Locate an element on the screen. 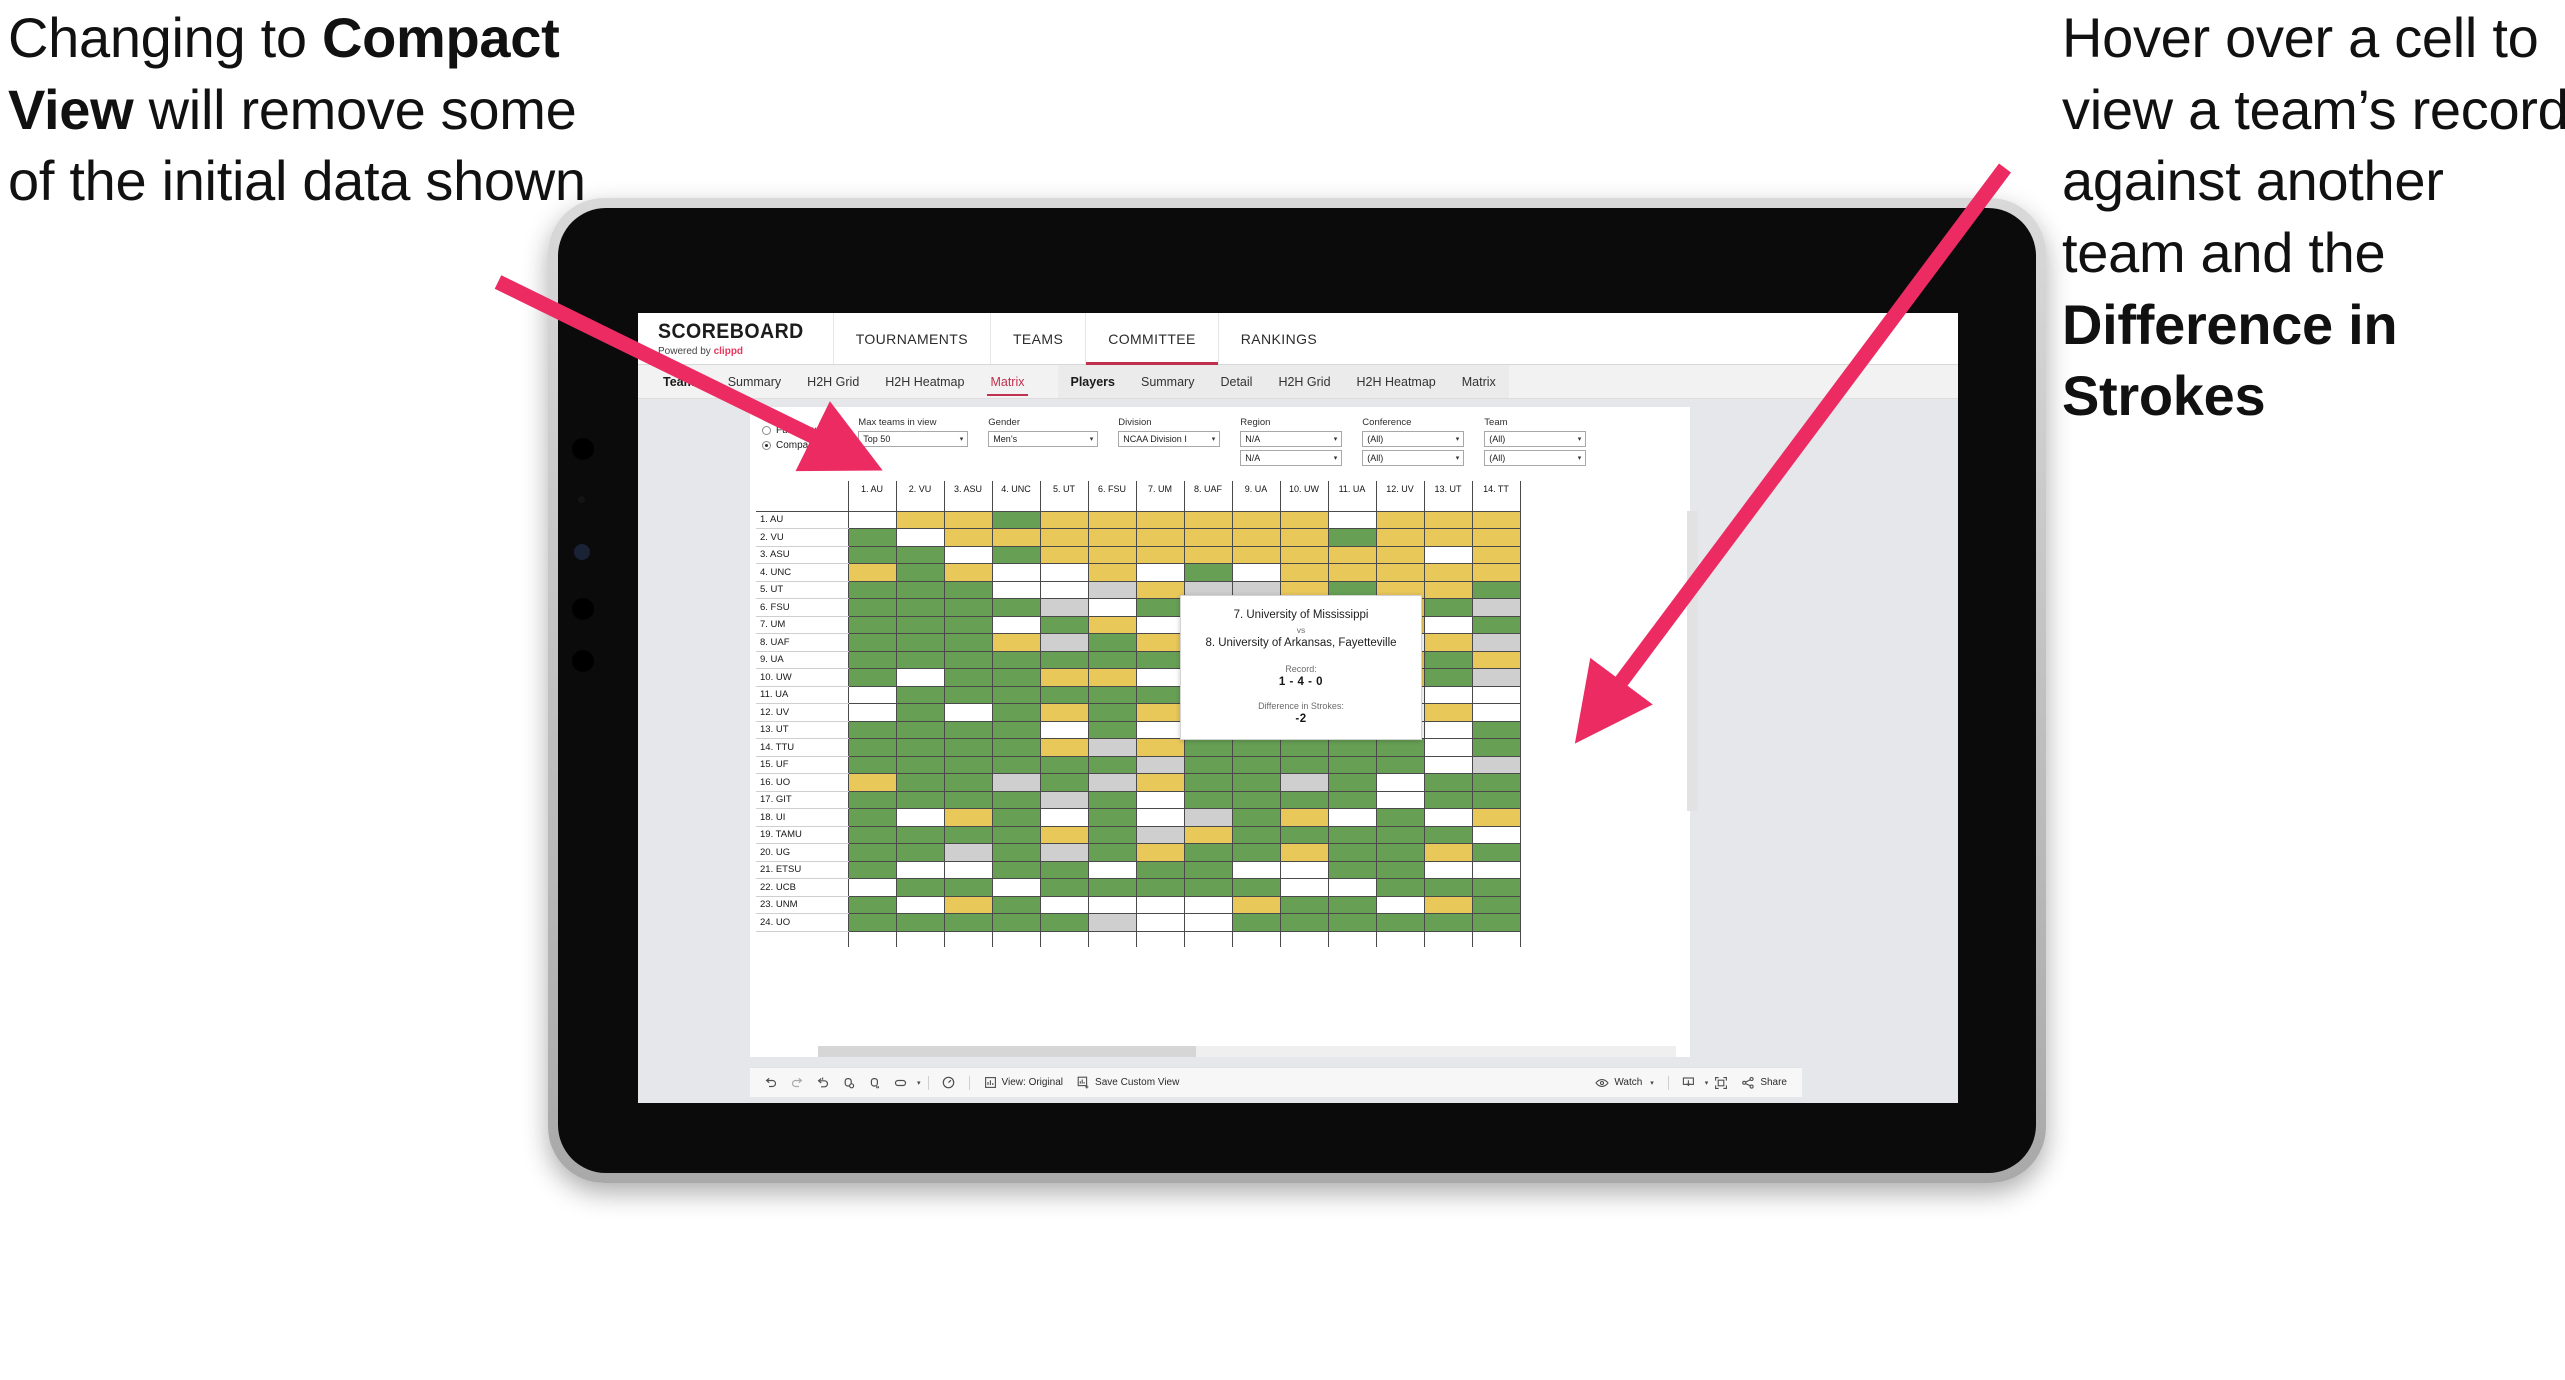  topnav-item-rankings: RANKINGS is located at coordinates (1278, 338).